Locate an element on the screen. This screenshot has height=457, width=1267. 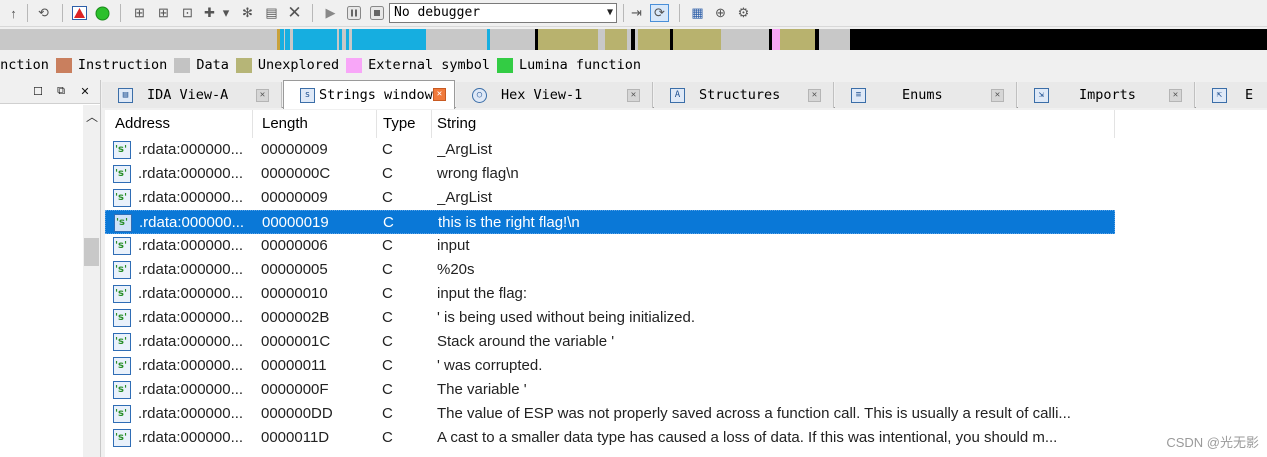
tab-strings-window: s Strings window ✕ is located at coordinates (369, 94).